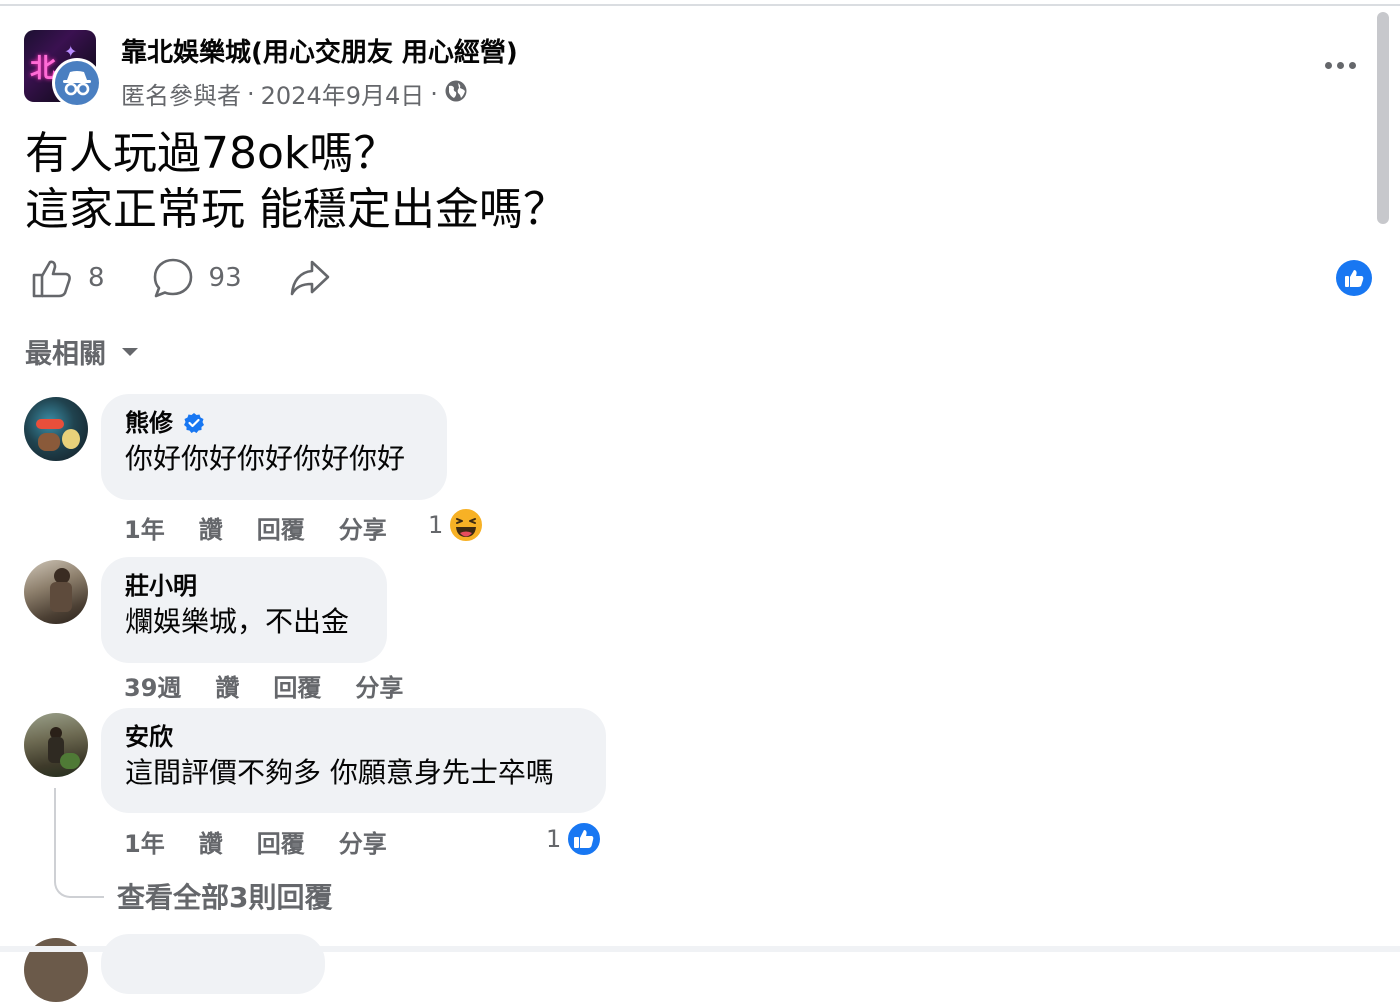 Image resolution: width=1400 pixels, height=1002 pixels. I want to click on comment-bubble: 安欣 這間評價不夠多 你願意身先士卒嗎, so click(353, 760).